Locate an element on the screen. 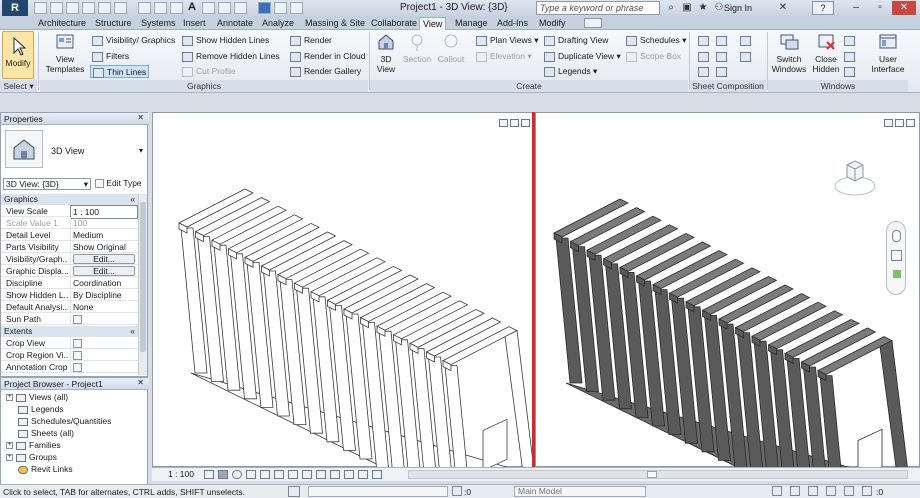  crop-view-checkbox is located at coordinates (77, 344).